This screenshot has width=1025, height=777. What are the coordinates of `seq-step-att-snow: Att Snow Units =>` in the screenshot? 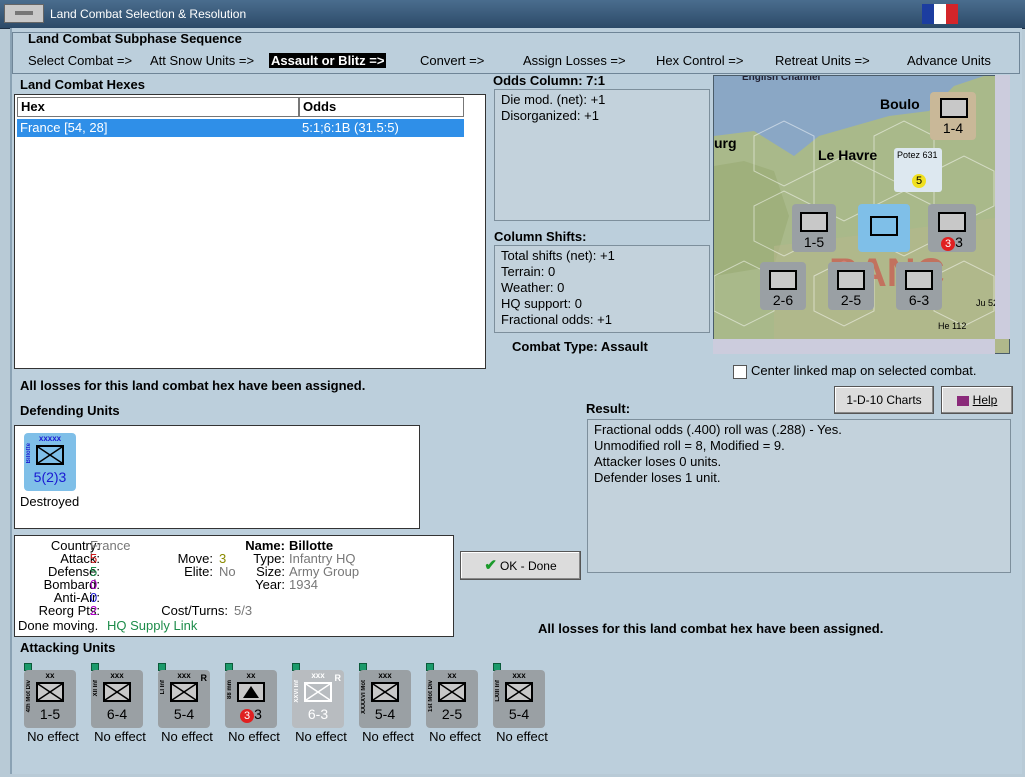 It's located at (202, 60).